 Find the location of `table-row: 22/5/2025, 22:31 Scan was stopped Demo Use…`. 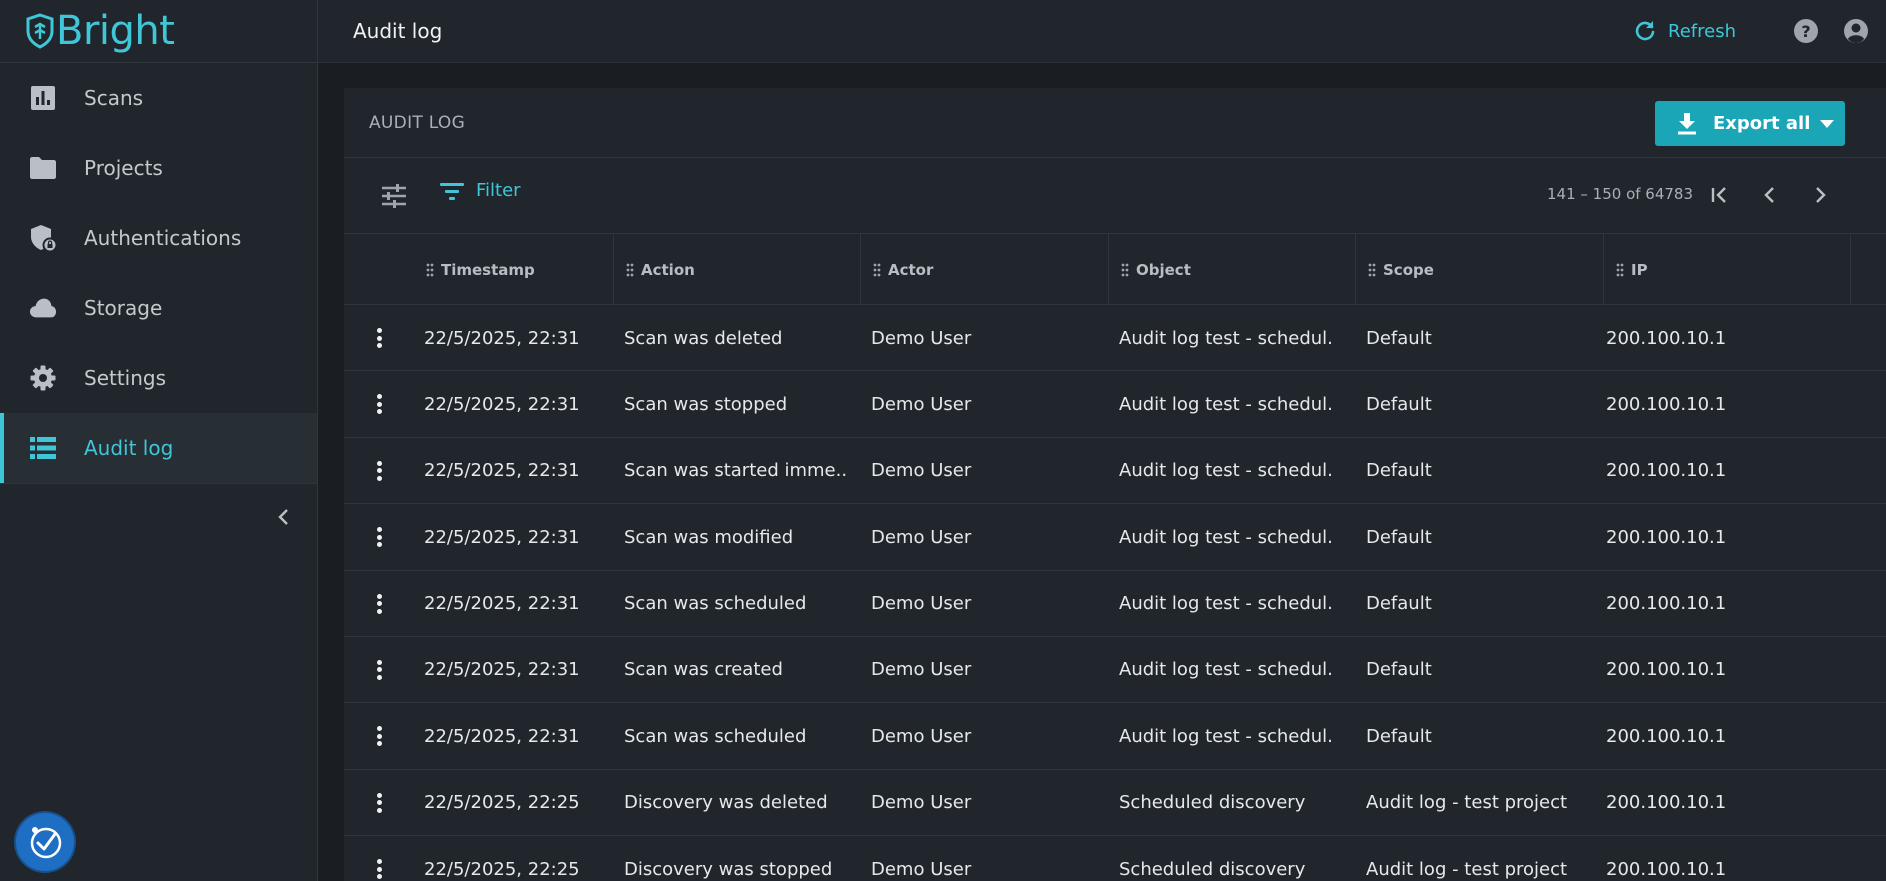

table-row: 22/5/2025, 22:31 Scan was stopped Demo Use… is located at coordinates (1115, 404).